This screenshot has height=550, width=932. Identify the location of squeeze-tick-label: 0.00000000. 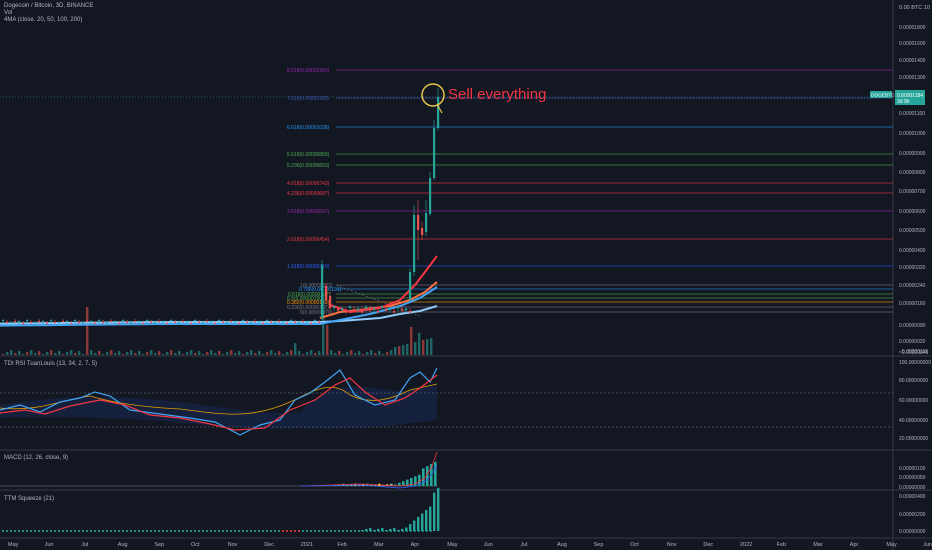
(912, 532).